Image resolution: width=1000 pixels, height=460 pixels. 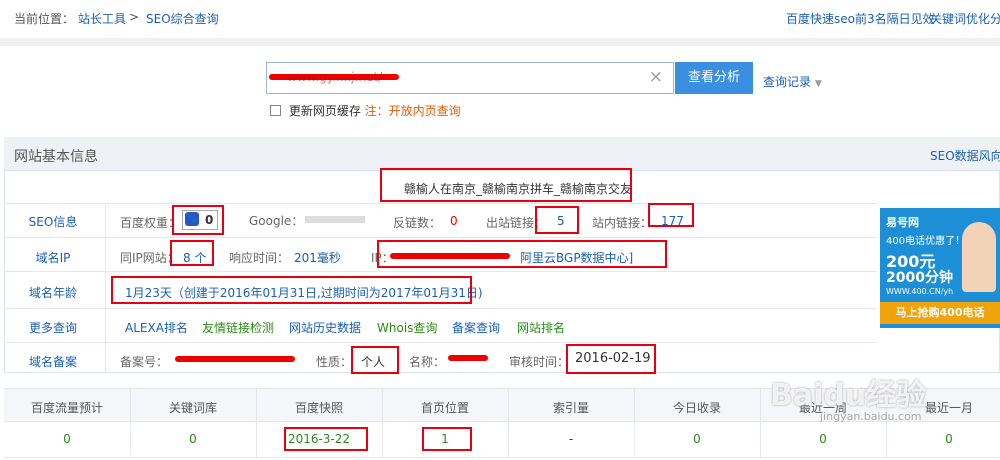 What do you see at coordinates (150, 223) in the screenshot?
I see `baidu-weight-label: 百度权重：` at bounding box center [150, 223].